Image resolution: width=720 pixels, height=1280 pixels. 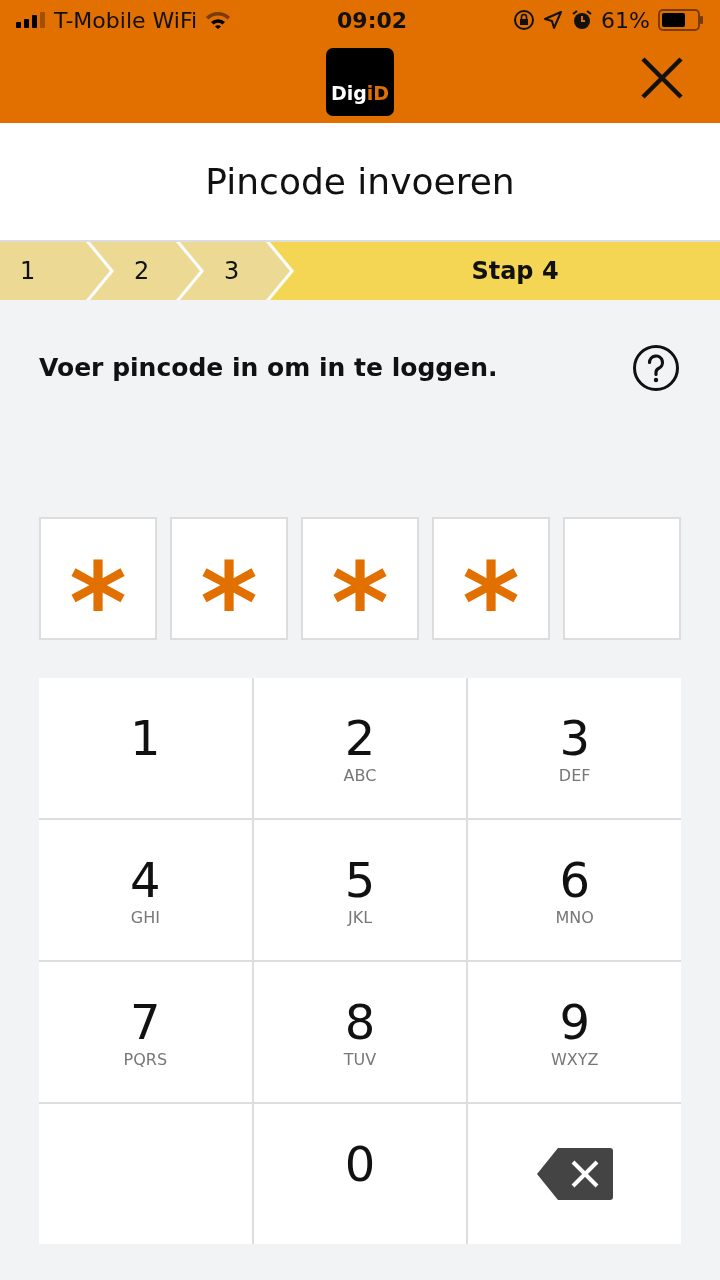 What do you see at coordinates (360, 748) in the screenshot?
I see `keypad-key: 2 ABC` at bounding box center [360, 748].